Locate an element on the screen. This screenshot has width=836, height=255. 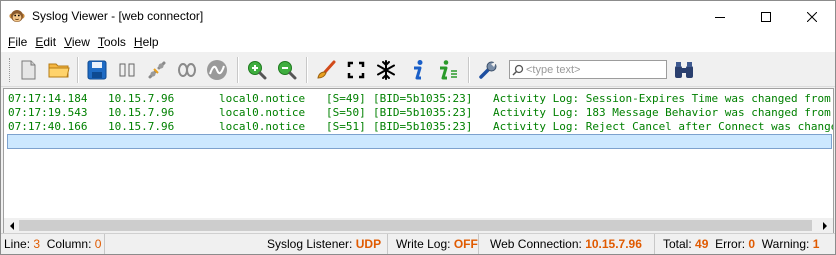
open-button is located at coordinates (59, 70).